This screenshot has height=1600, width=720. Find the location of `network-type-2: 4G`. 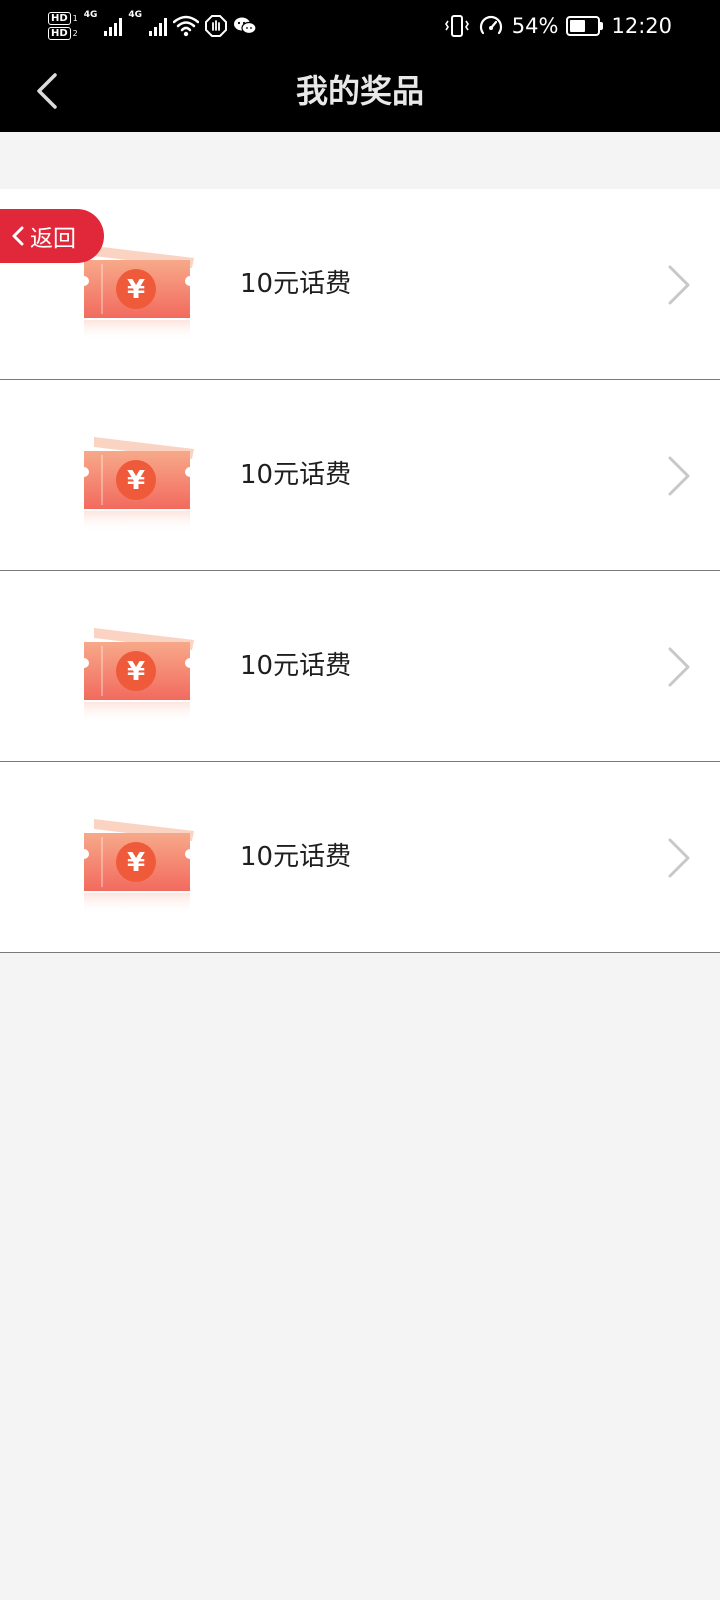

network-type-2: 4G is located at coordinates (135, 15).